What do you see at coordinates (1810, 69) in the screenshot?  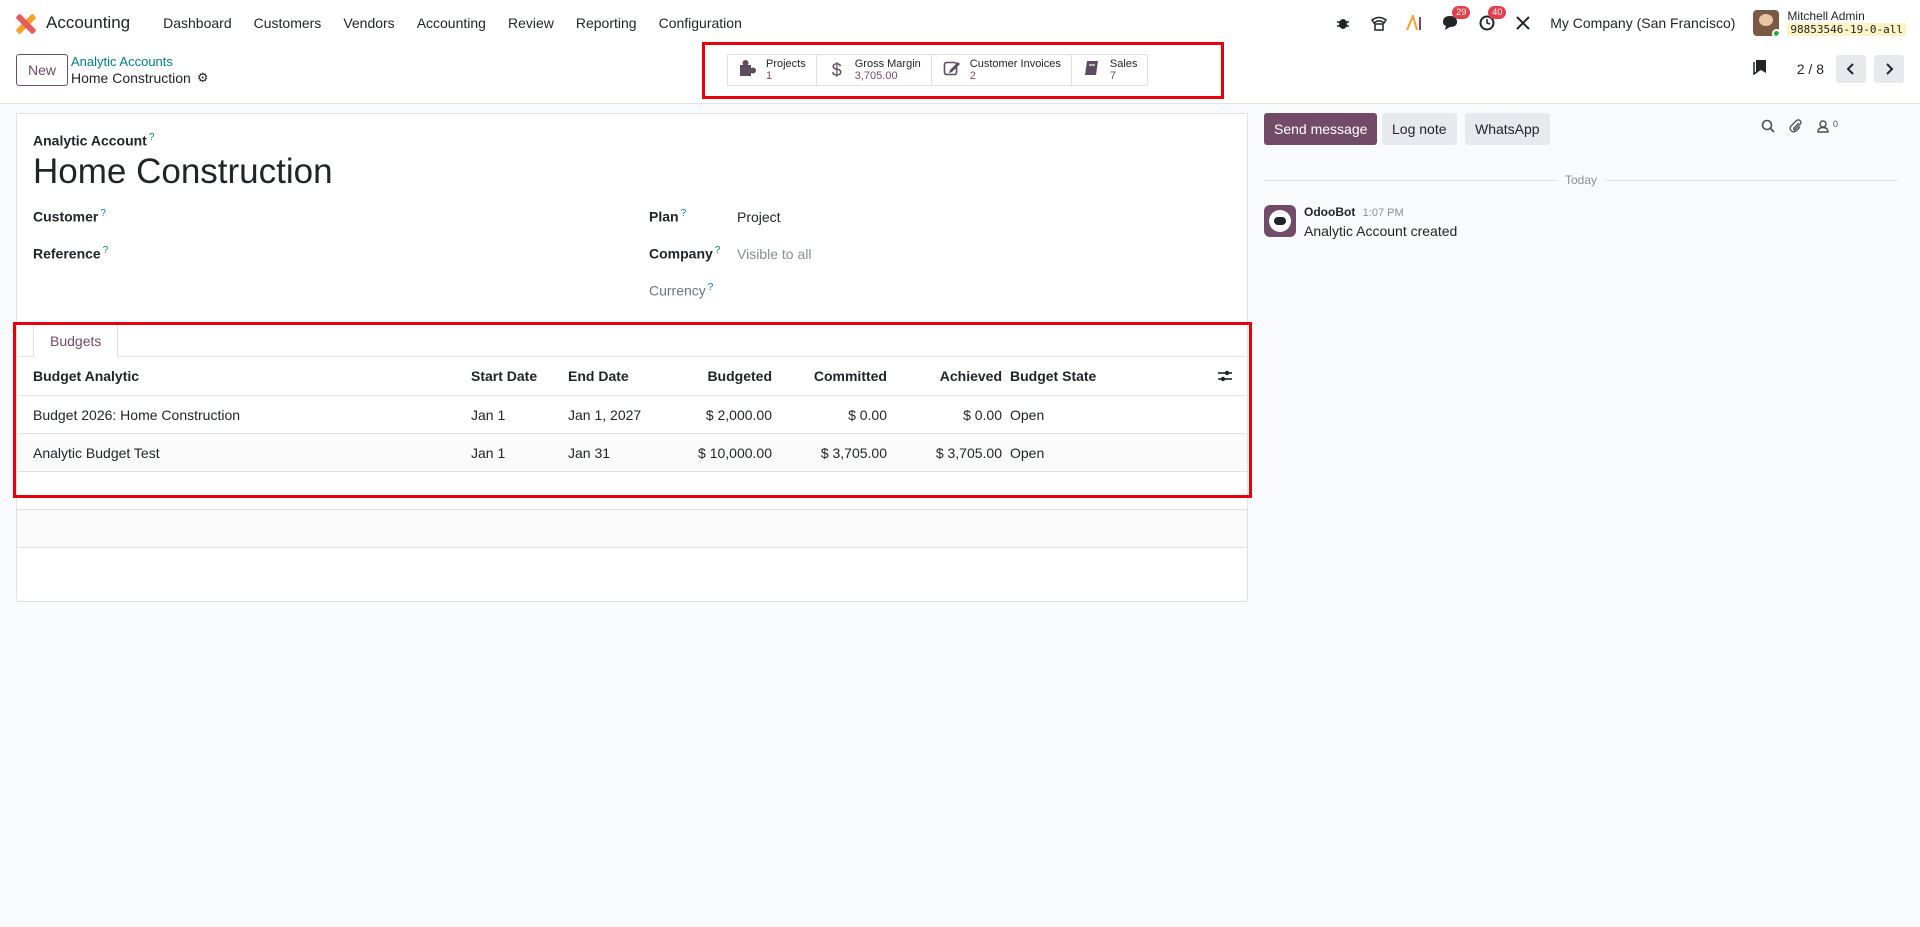 I see `pager-value: 2 / 8` at bounding box center [1810, 69].